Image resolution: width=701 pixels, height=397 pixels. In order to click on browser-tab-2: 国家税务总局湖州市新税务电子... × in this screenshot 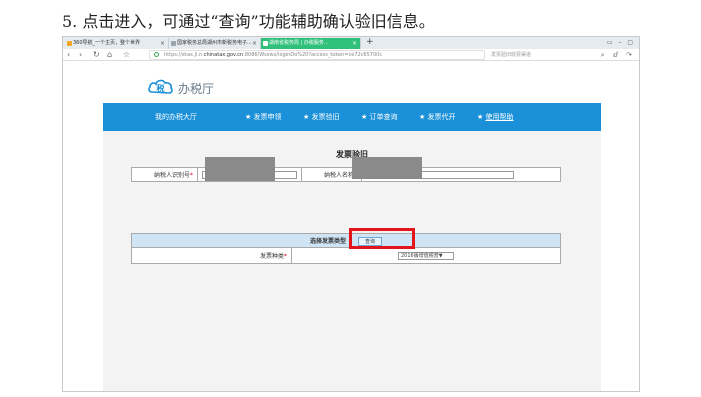, I will do `click(215, 43)`.